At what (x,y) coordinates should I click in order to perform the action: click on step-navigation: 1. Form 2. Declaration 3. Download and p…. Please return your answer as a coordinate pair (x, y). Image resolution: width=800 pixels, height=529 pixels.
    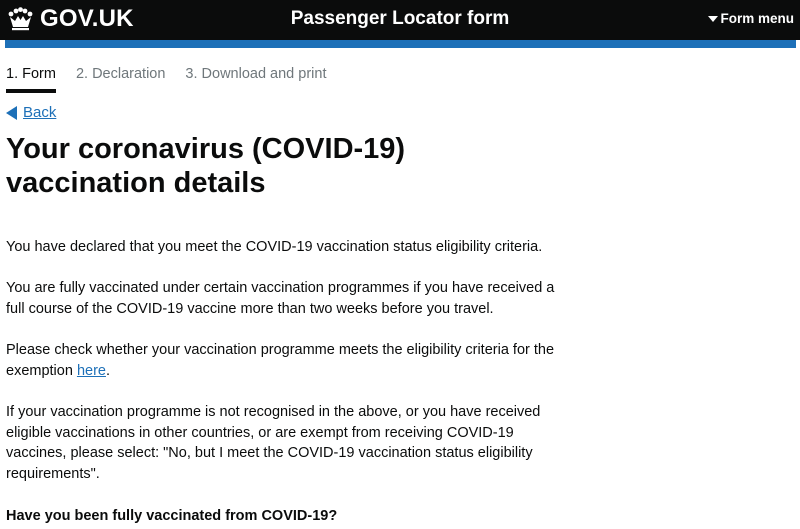
    Looking at the image, I should click on (400, 81).